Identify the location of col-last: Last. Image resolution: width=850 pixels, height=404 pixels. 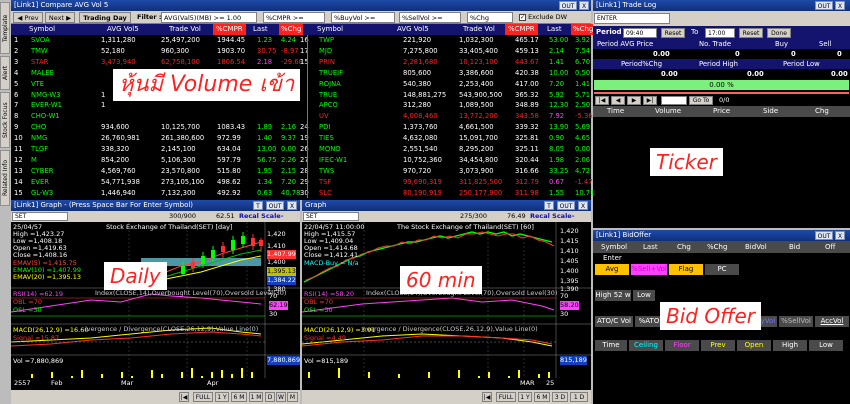
(260, 29).